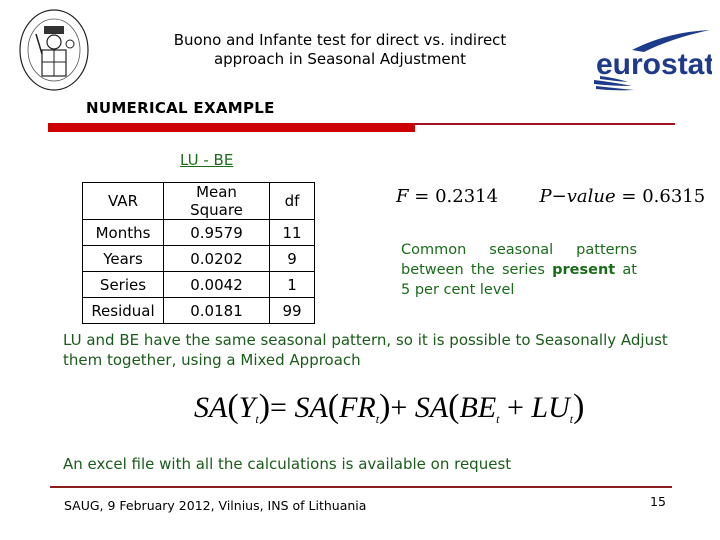 The height and width of the screenshot is (540, 720). I want to click on accent-bar, so click(231, 127).